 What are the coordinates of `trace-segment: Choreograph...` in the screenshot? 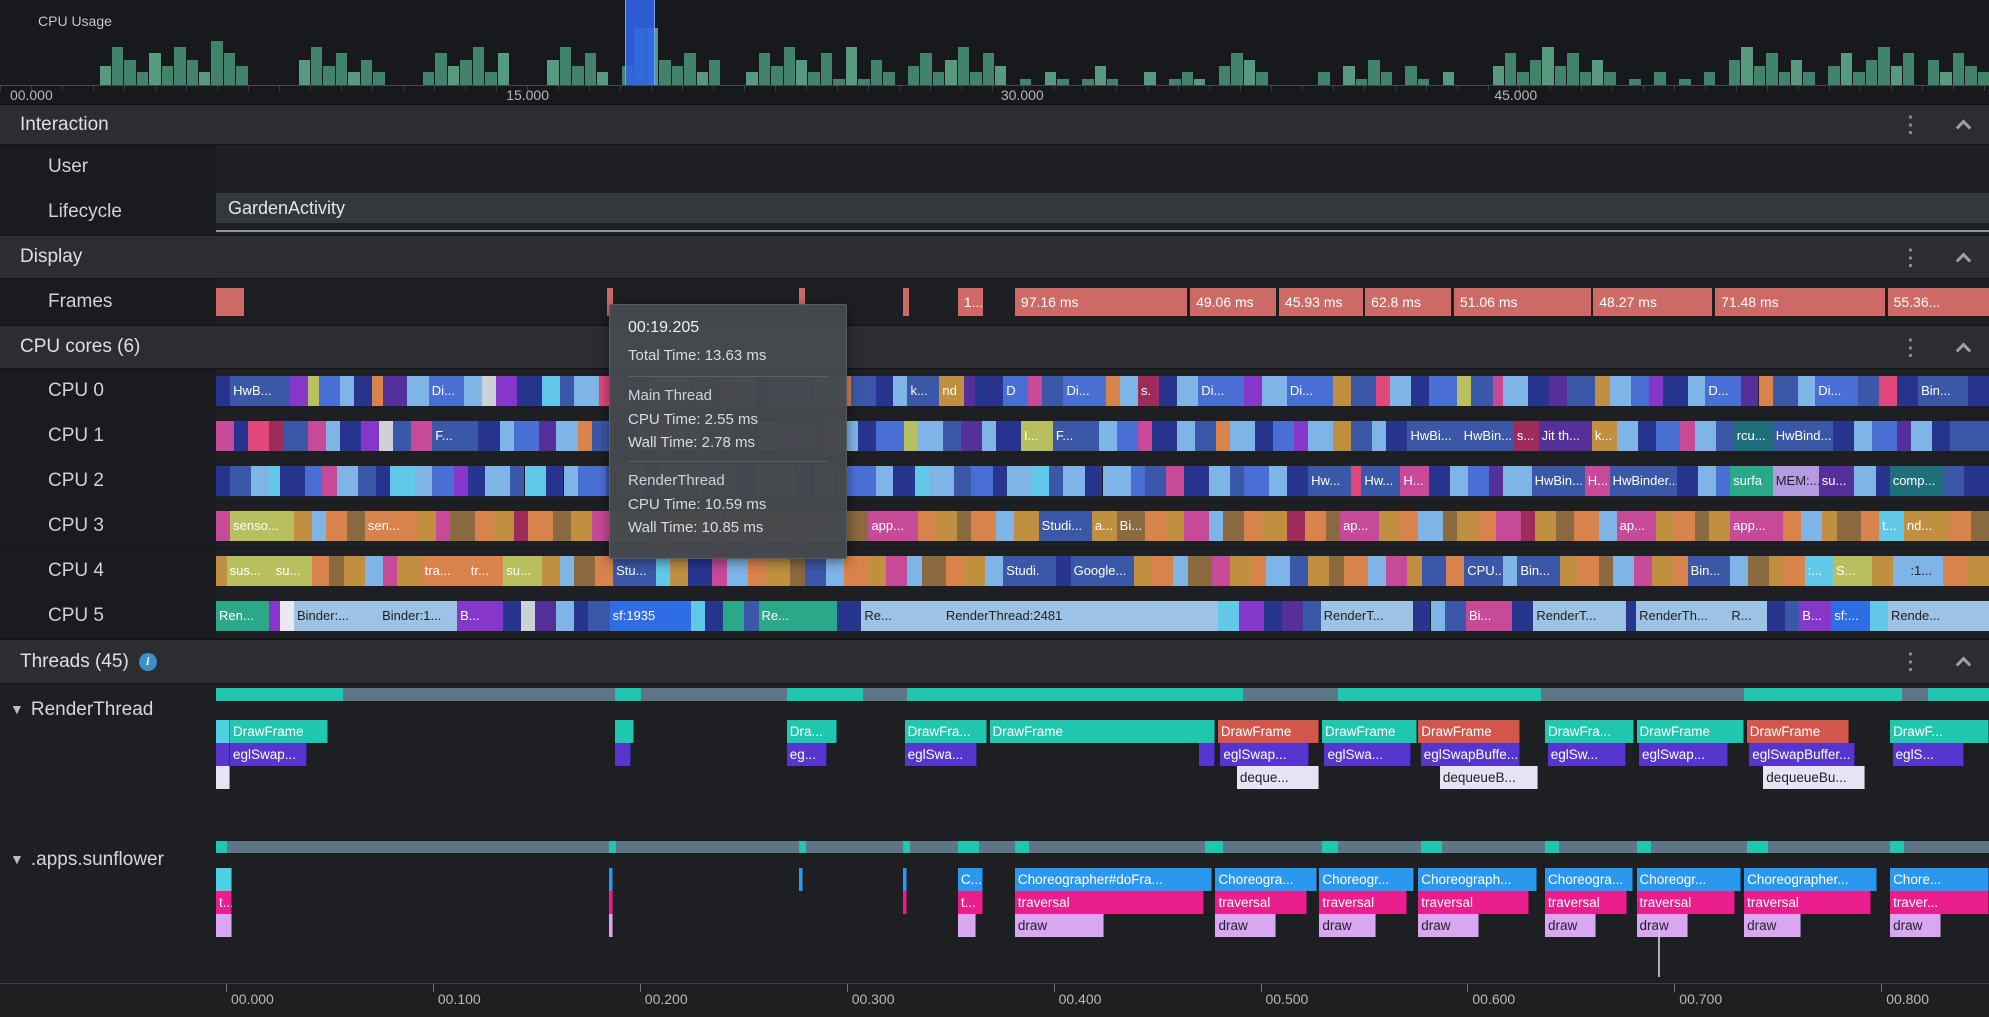 It's located at (1478, 879).